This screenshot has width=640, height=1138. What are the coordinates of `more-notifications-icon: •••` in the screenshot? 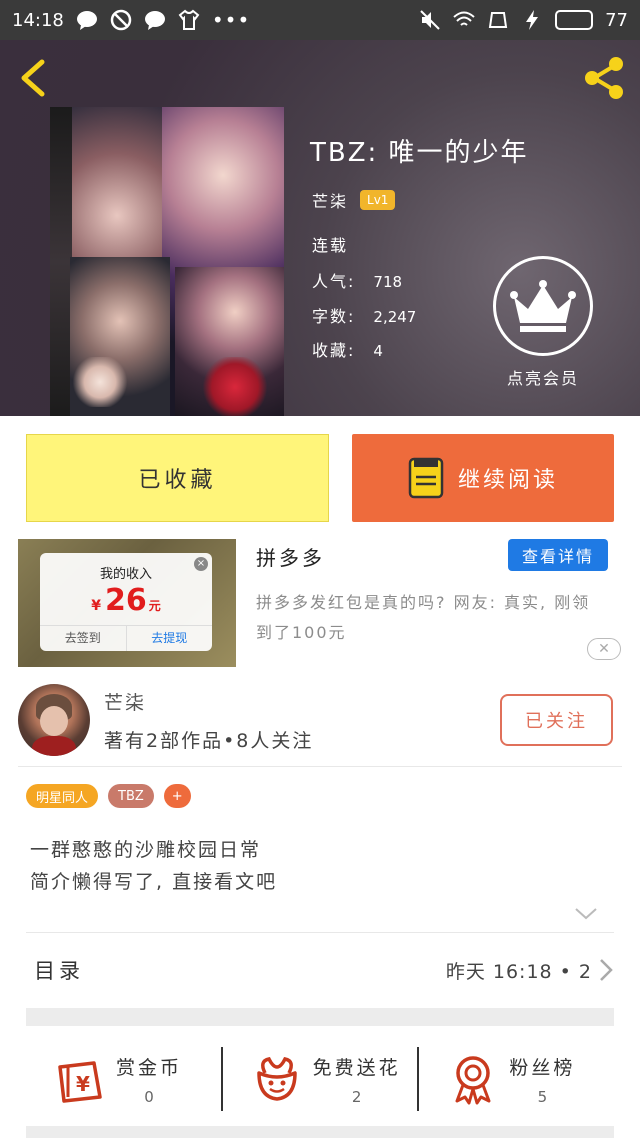 It's located at (231, 20).